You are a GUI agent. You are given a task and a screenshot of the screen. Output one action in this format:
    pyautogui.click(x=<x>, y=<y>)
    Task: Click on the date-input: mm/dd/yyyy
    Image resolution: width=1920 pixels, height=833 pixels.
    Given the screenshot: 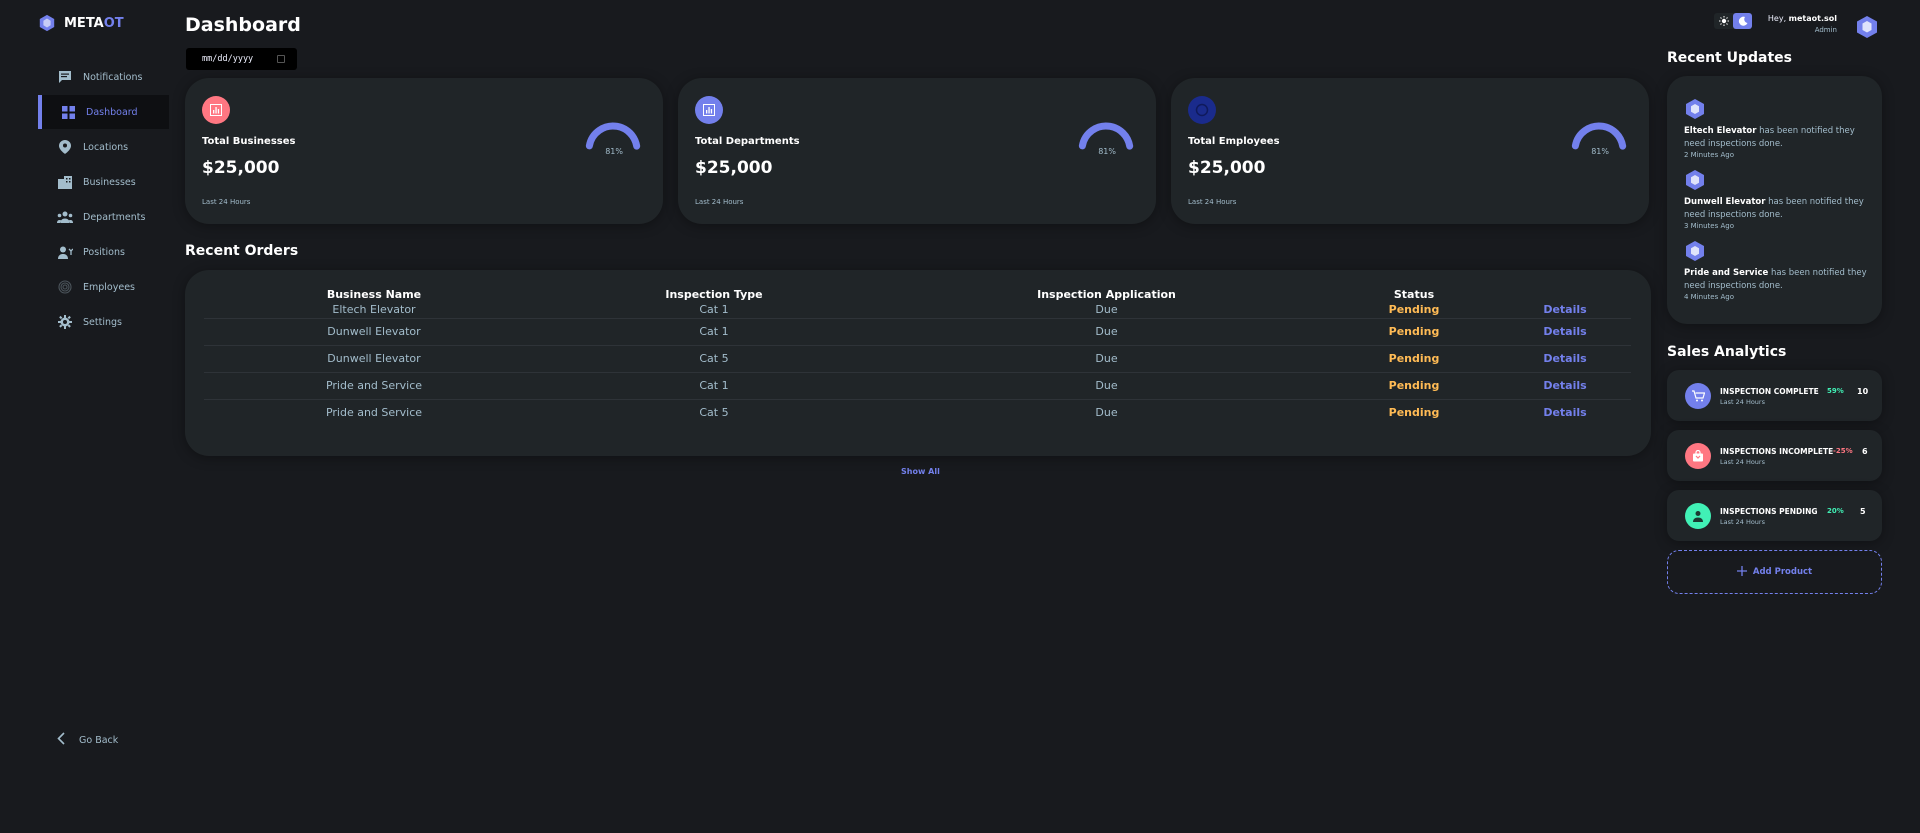 What is the action you would take?
    pyautogui.click(x=241, y=59)
    